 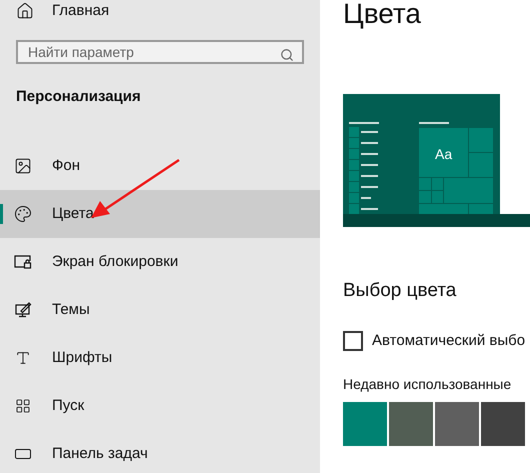 I want to click on nav-item: Фон, so click(x=160, y=166).